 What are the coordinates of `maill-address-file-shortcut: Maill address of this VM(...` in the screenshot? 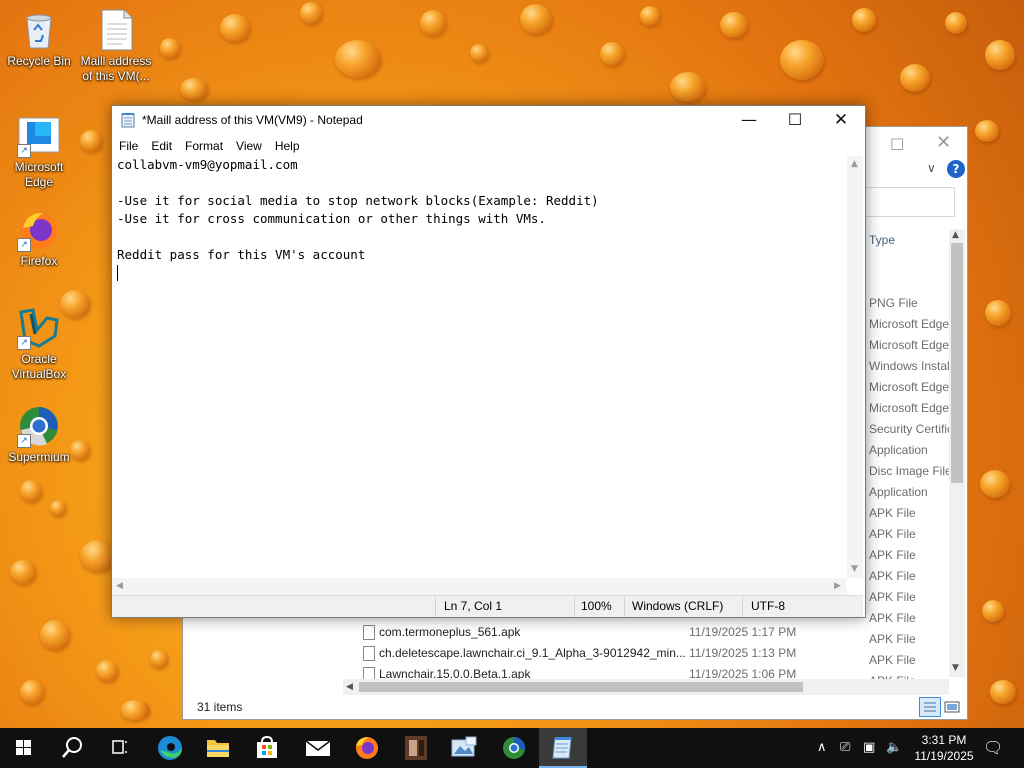 It's located at (116, 46).